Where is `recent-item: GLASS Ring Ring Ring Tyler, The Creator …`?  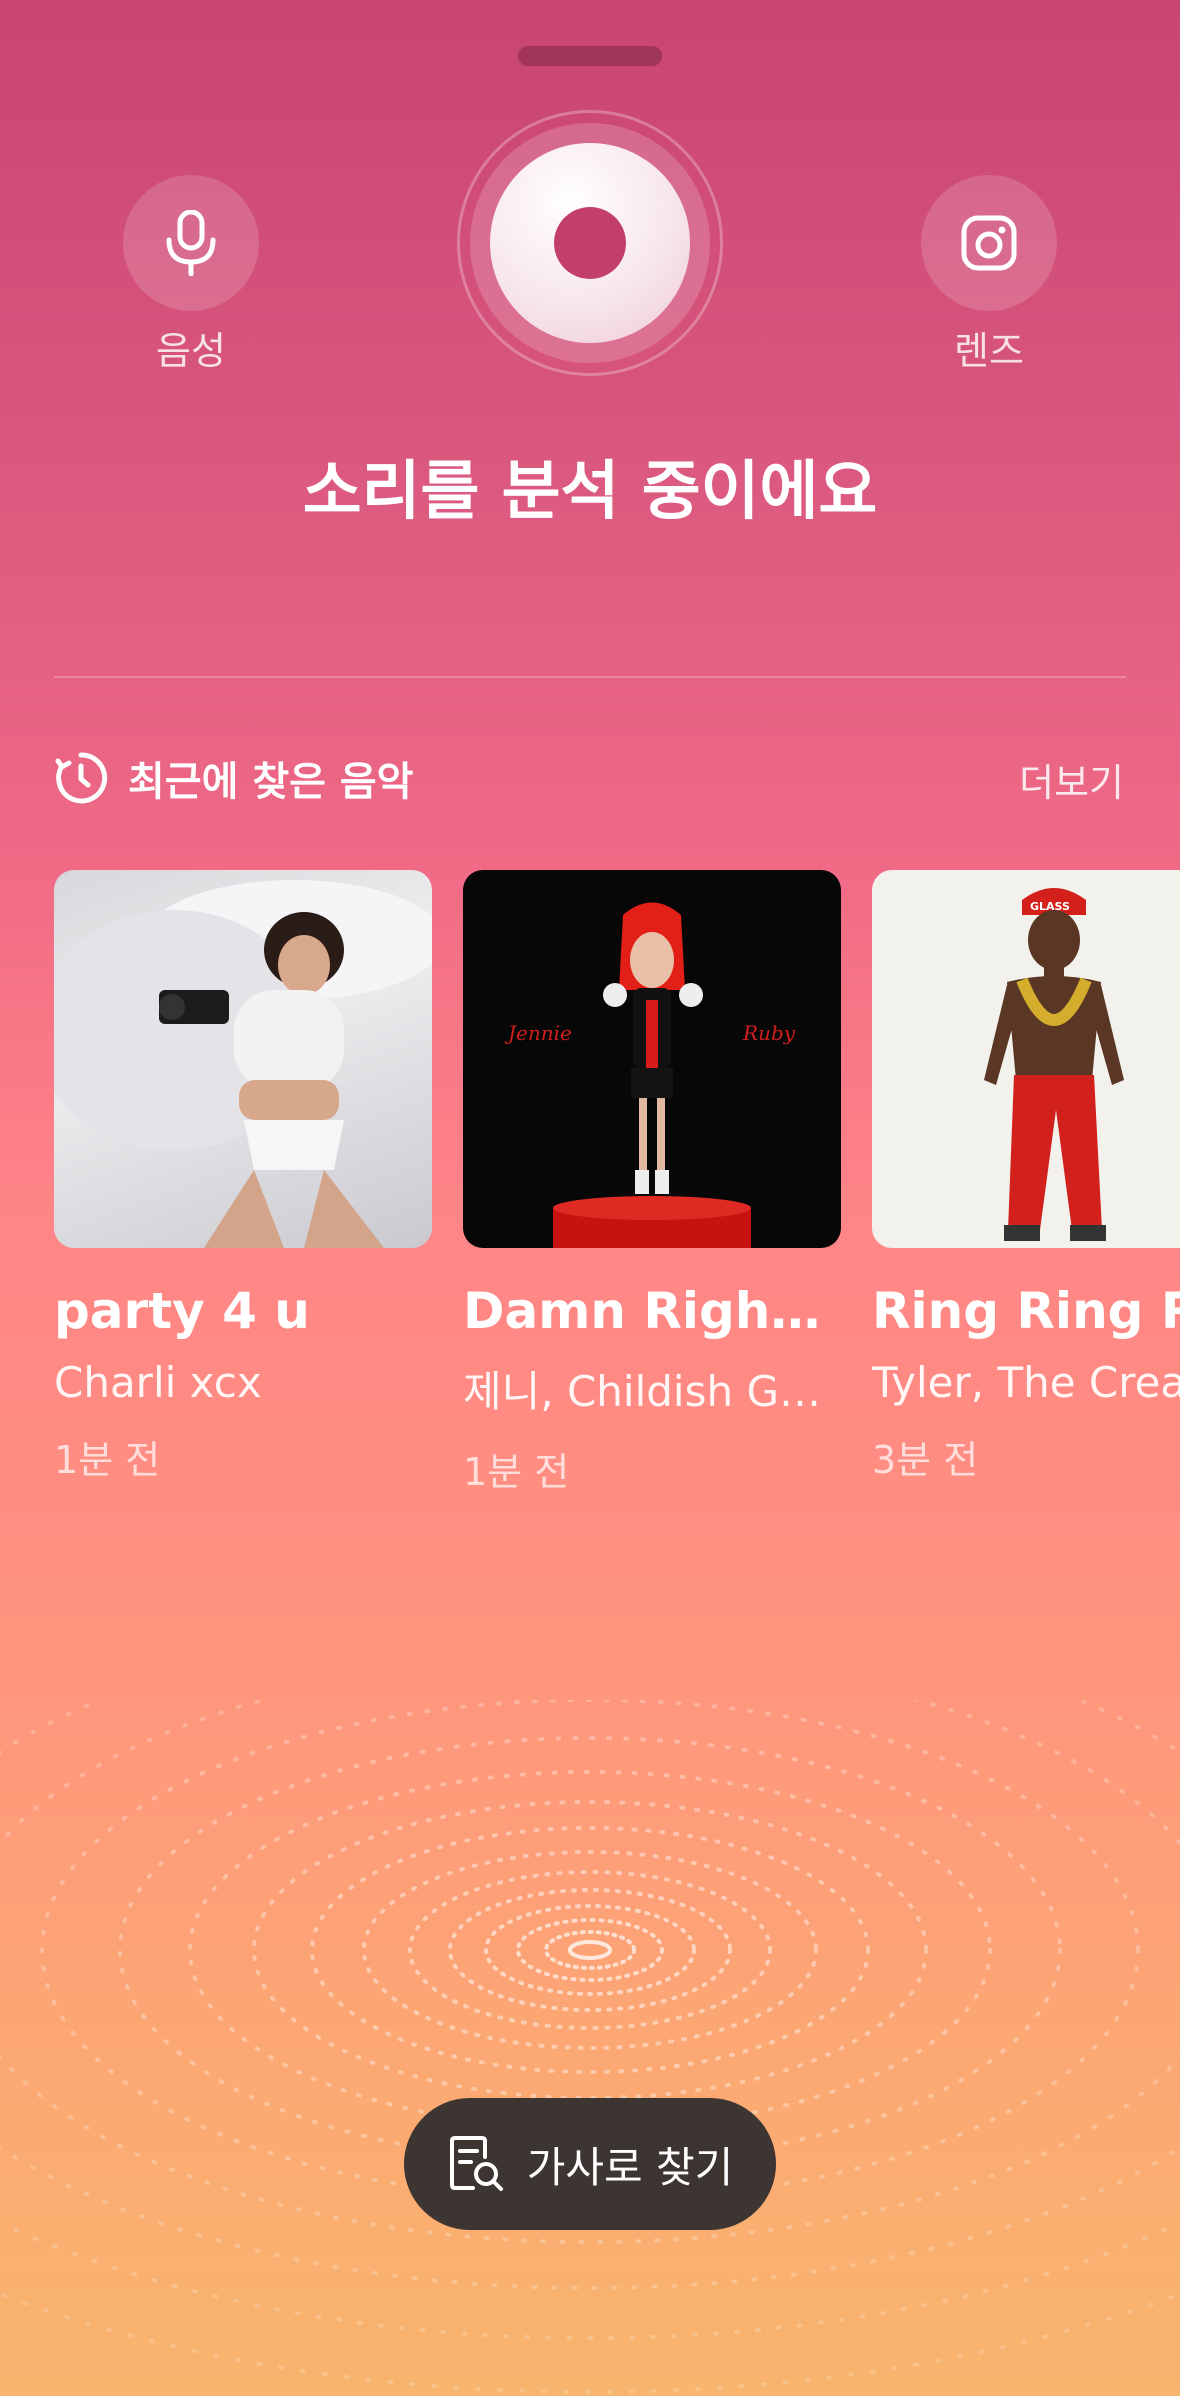
recent-item: GLASS Ring Ring Ring Tyler, The Creator … is located at coordinates (1026, 1177).